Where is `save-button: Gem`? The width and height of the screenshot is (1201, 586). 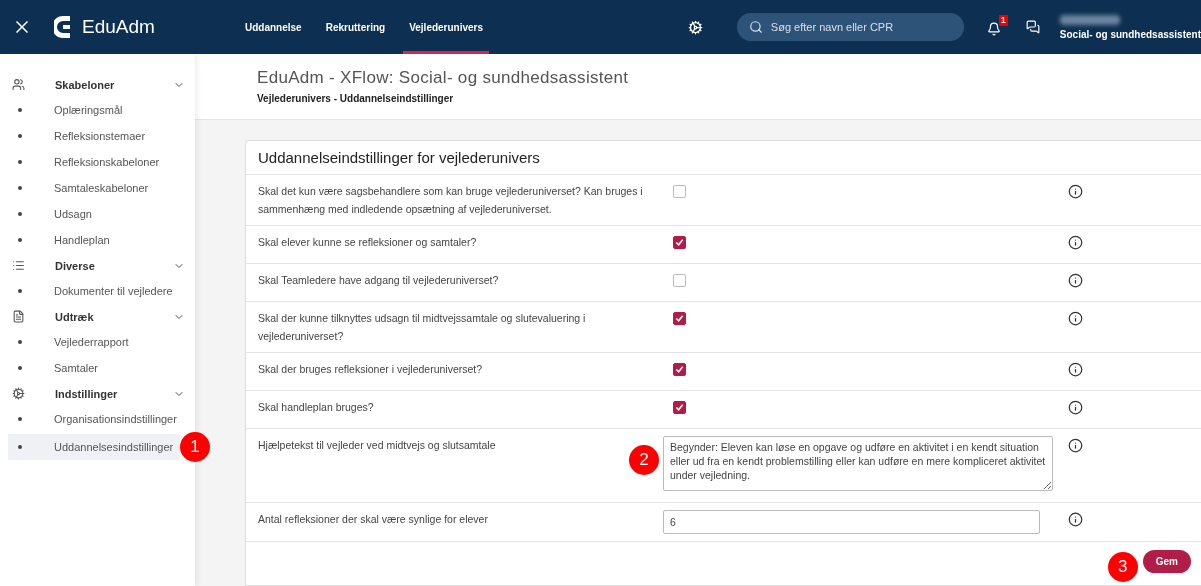 save-button: Gem is located at coordinates (1166, 561).